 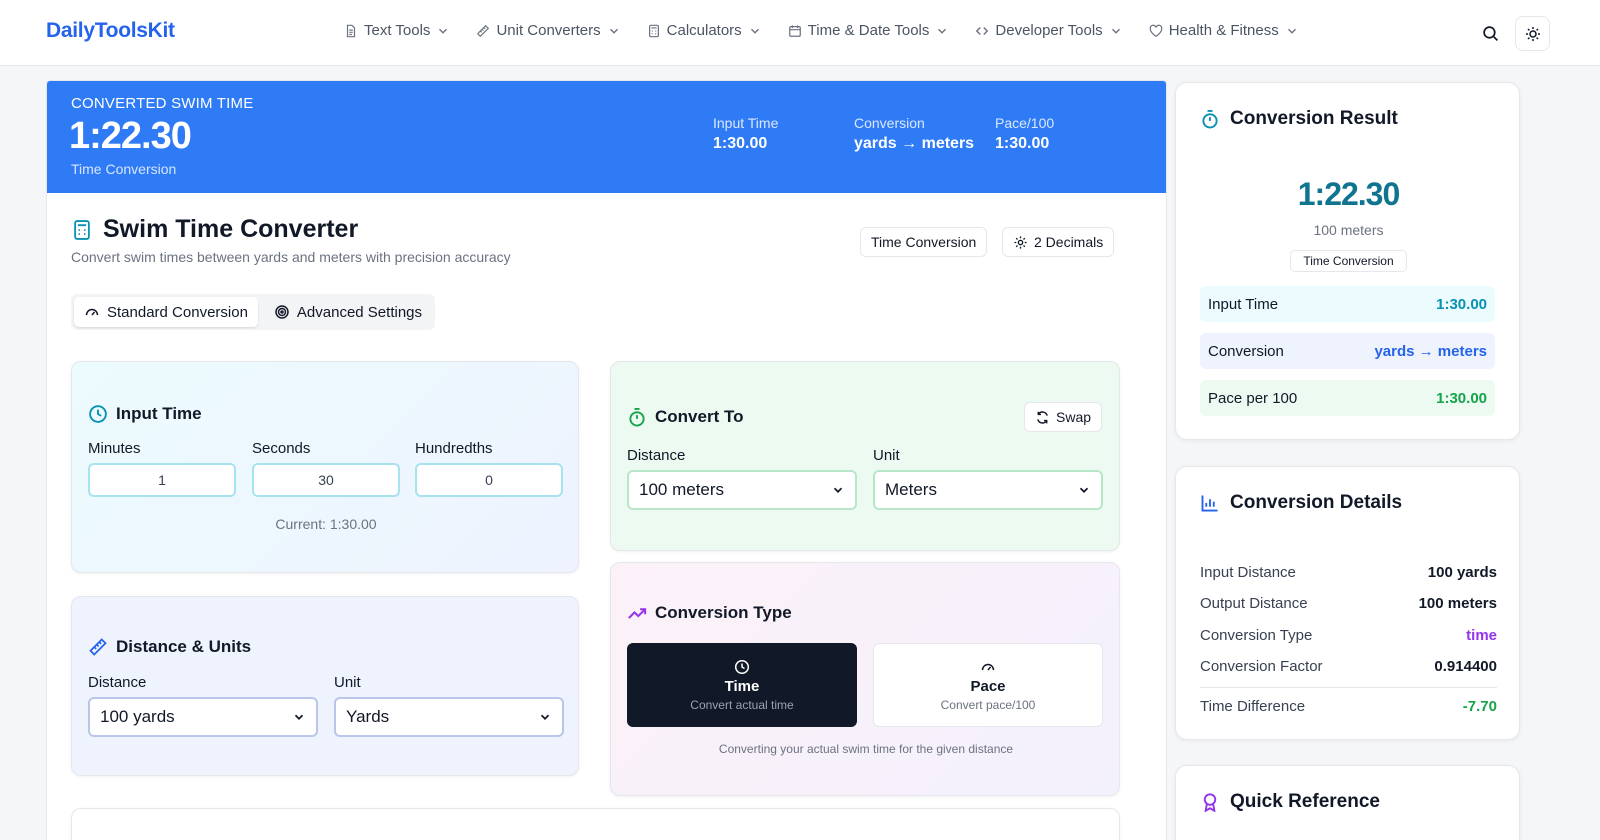 What do you see at coordinates (1348, 230) in the screenshot?
I see `result-distance: 100 meters` at bounding box center [1348, 230].